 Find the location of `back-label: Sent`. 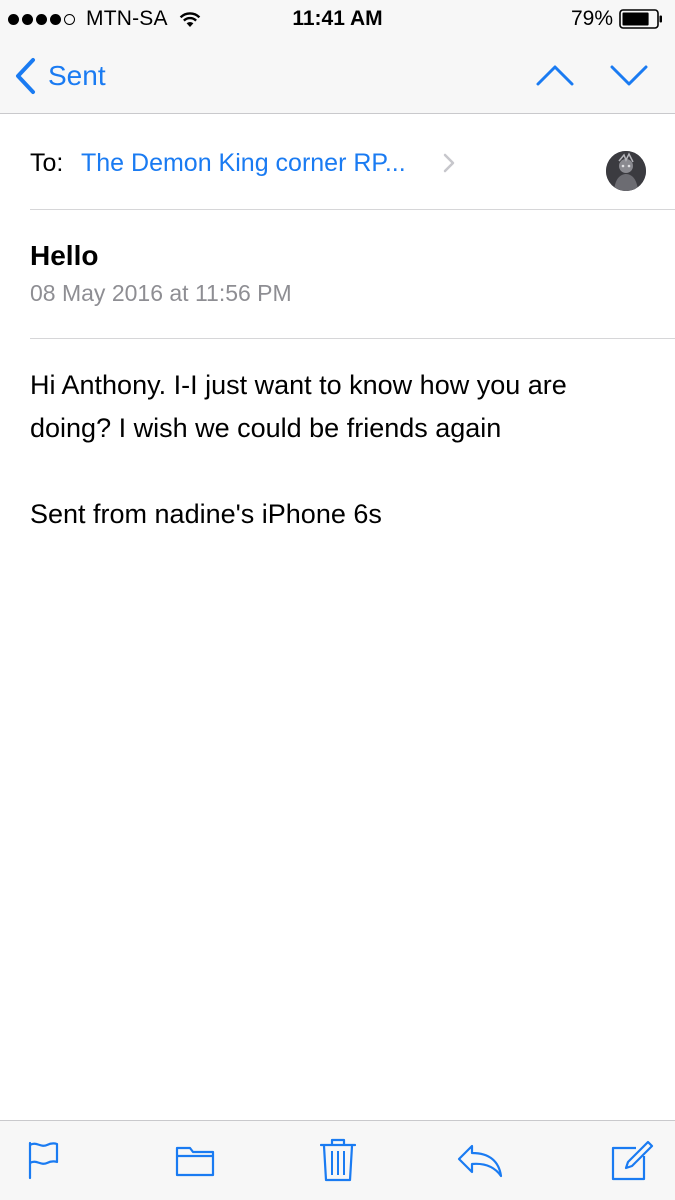

back-label: Sent is located at coordinates (77, 75).